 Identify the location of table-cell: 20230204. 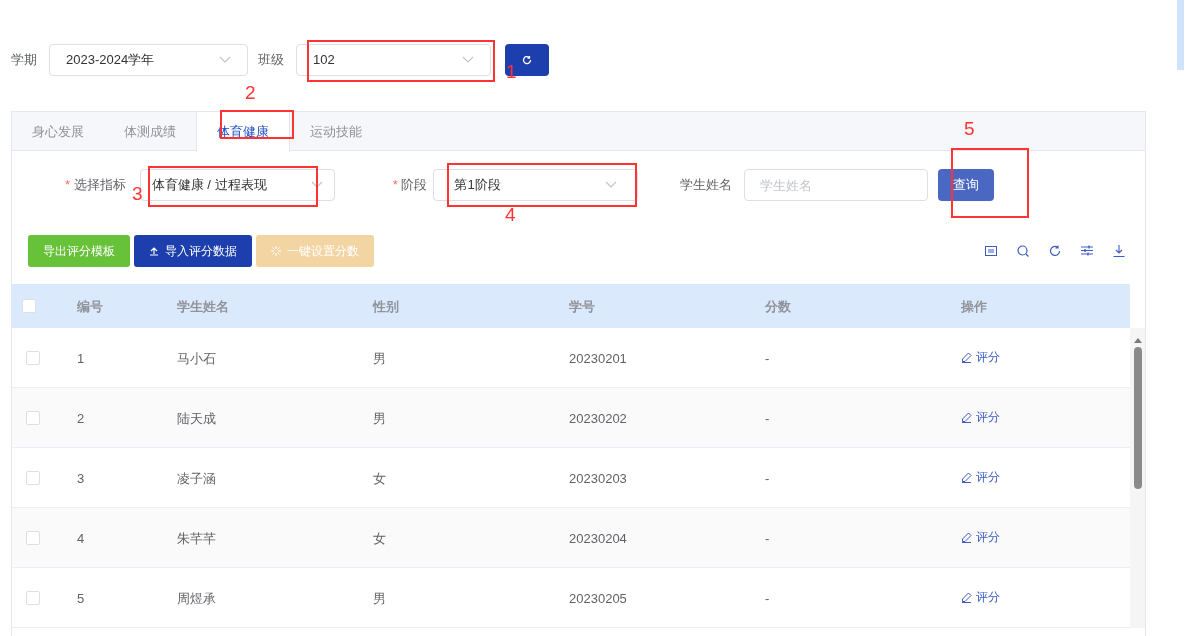
(598, 538).